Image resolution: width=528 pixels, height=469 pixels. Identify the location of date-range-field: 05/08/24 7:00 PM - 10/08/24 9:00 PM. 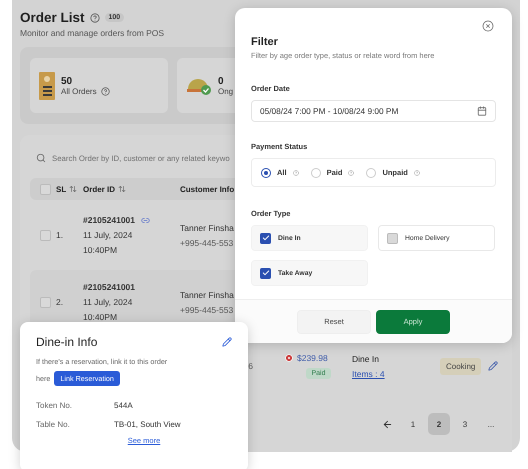
(373, 111).